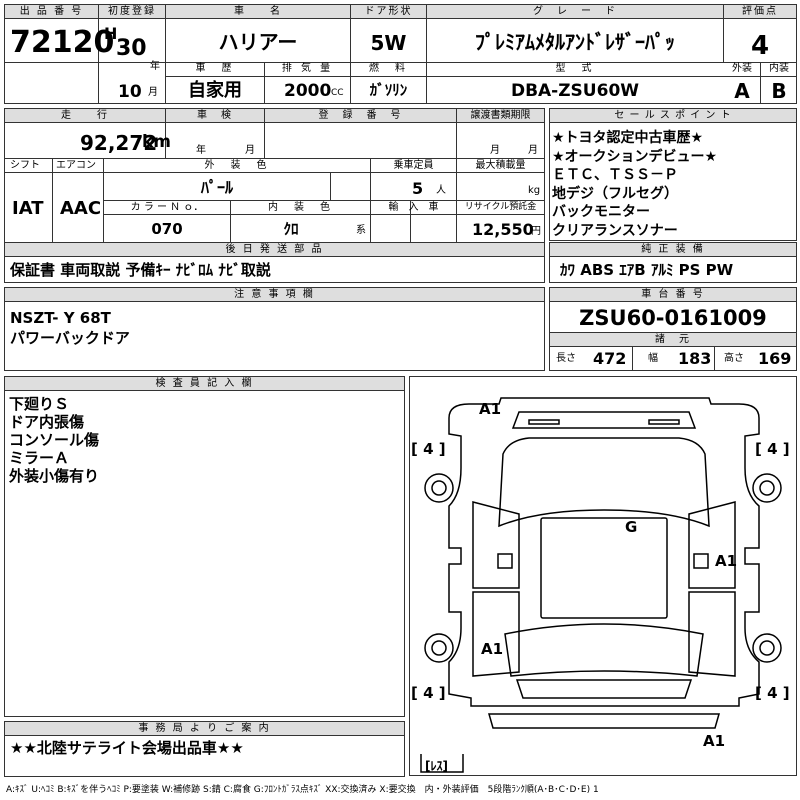 The width and height of the screenshot is (800, 800). Describe the element at coordinates (132, 12) in the screenshot. I see `first-reg-label: 初度登録` at that location.